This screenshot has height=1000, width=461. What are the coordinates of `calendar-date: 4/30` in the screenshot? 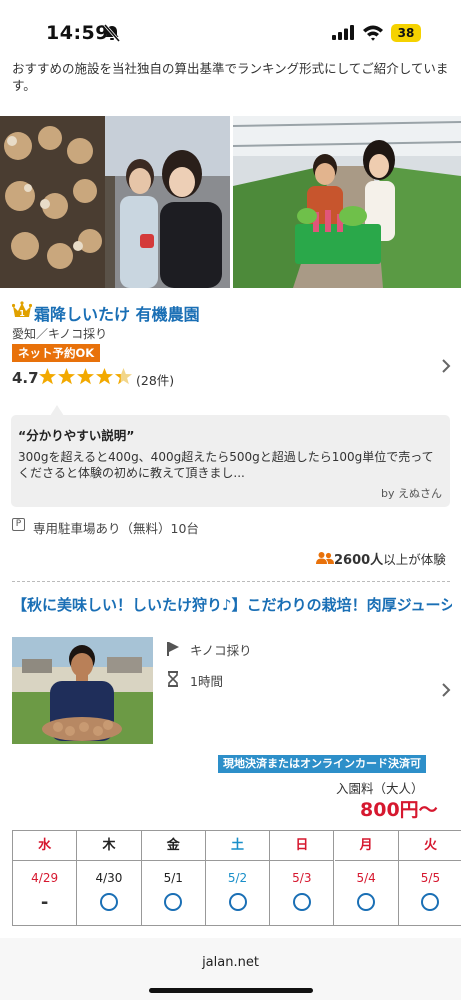 It's located at (109, 878).